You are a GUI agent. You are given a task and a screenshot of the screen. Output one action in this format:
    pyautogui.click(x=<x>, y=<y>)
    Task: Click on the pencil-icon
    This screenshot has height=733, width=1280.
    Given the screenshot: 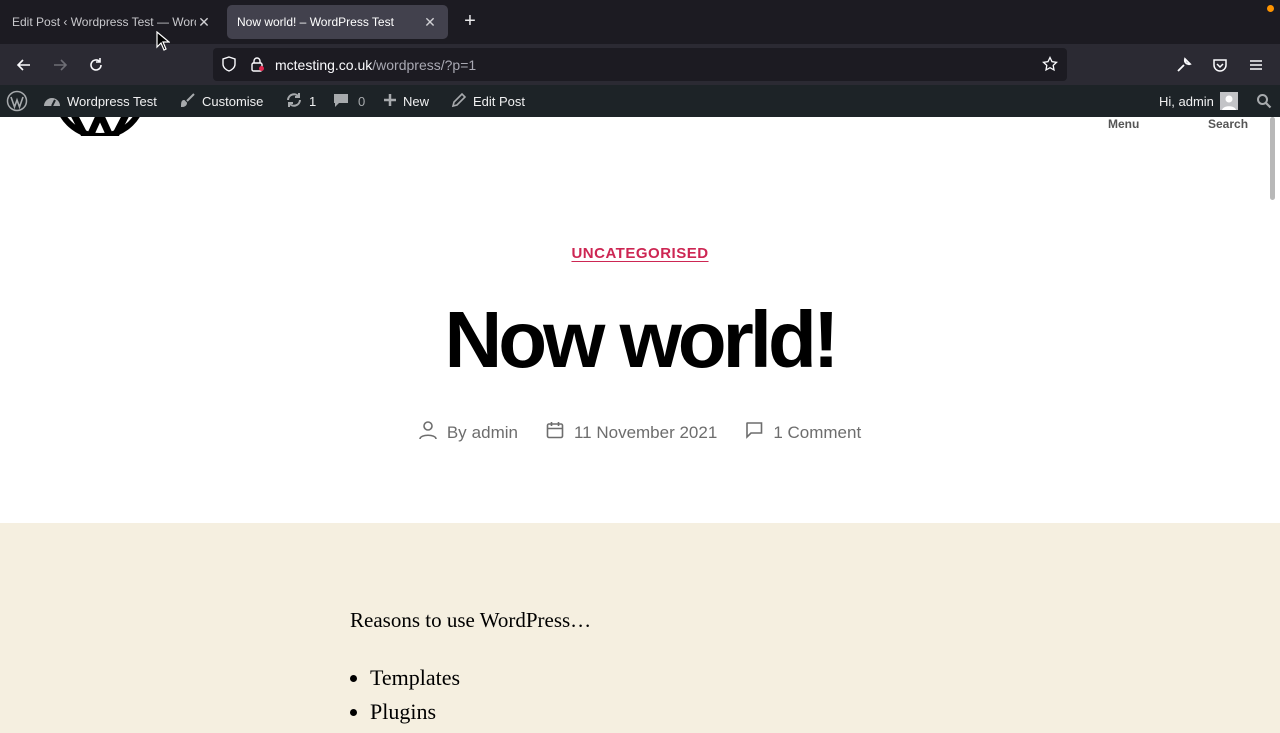 What is the action you would take?
    pyautogui.click(x=459, y=101)
    